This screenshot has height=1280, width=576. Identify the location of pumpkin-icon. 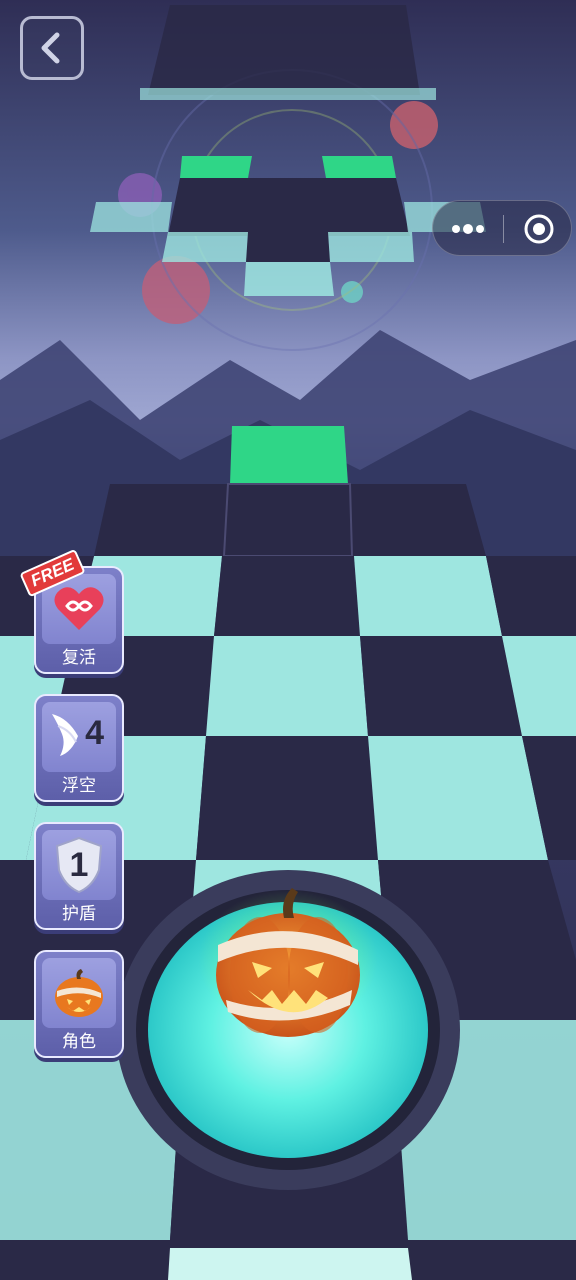
(79, 993).